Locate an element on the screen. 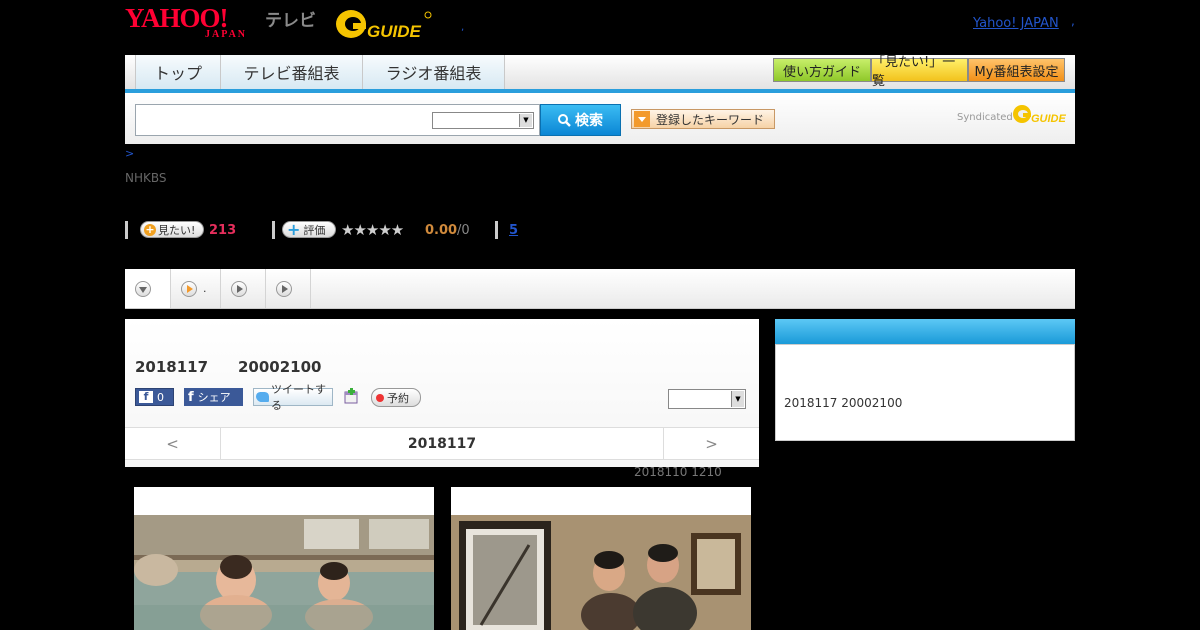  side-box is located at coordinates (925, 392).